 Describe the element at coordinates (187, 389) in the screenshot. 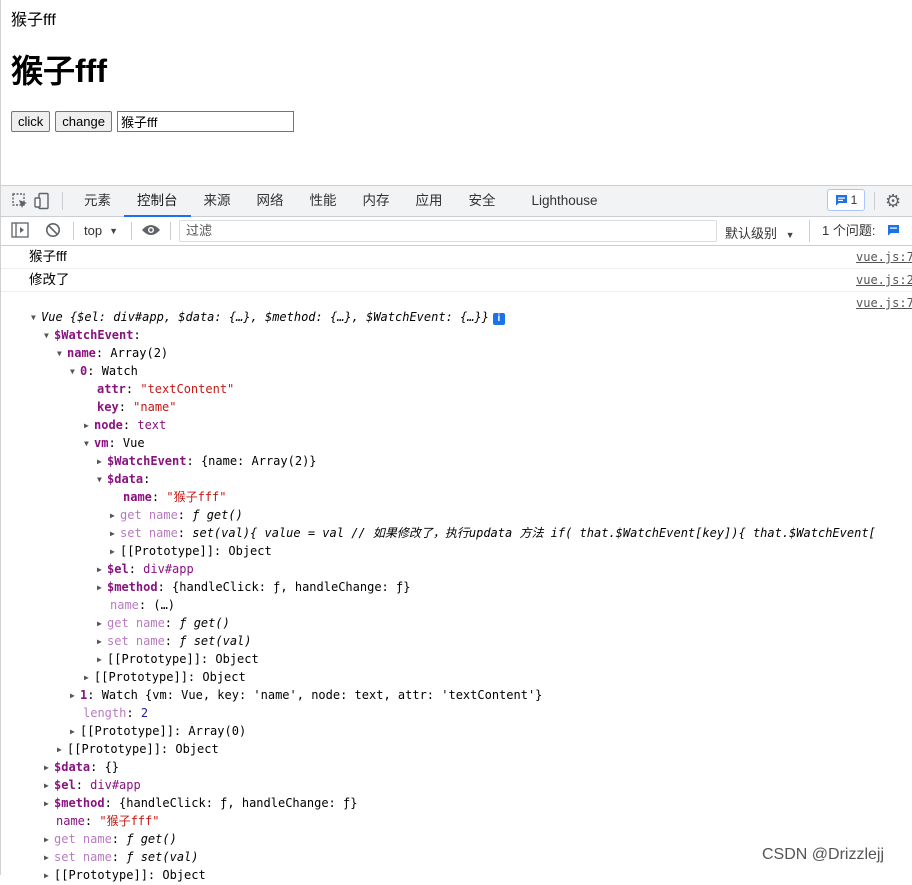

I see `tree-value: "textContent"` at that location.